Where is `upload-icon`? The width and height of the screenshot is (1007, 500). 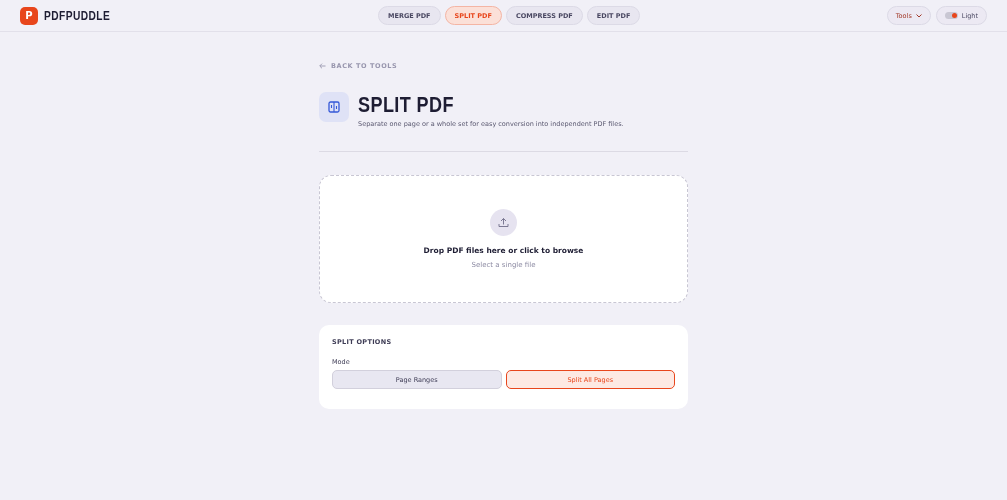
upload-icon is located at coordinates (503, 222).